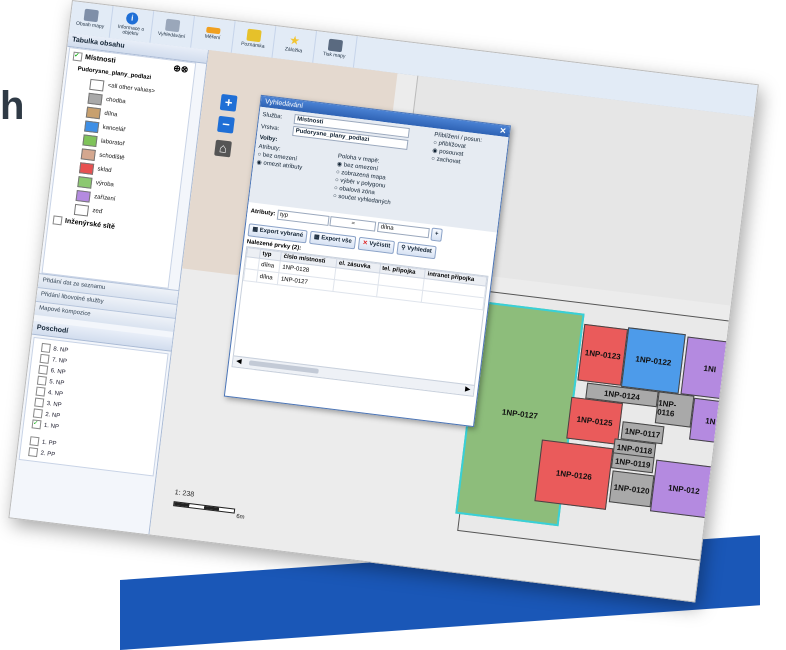  I want to click on toolbar-button-label: Informace o objektu, so click(131, 30).